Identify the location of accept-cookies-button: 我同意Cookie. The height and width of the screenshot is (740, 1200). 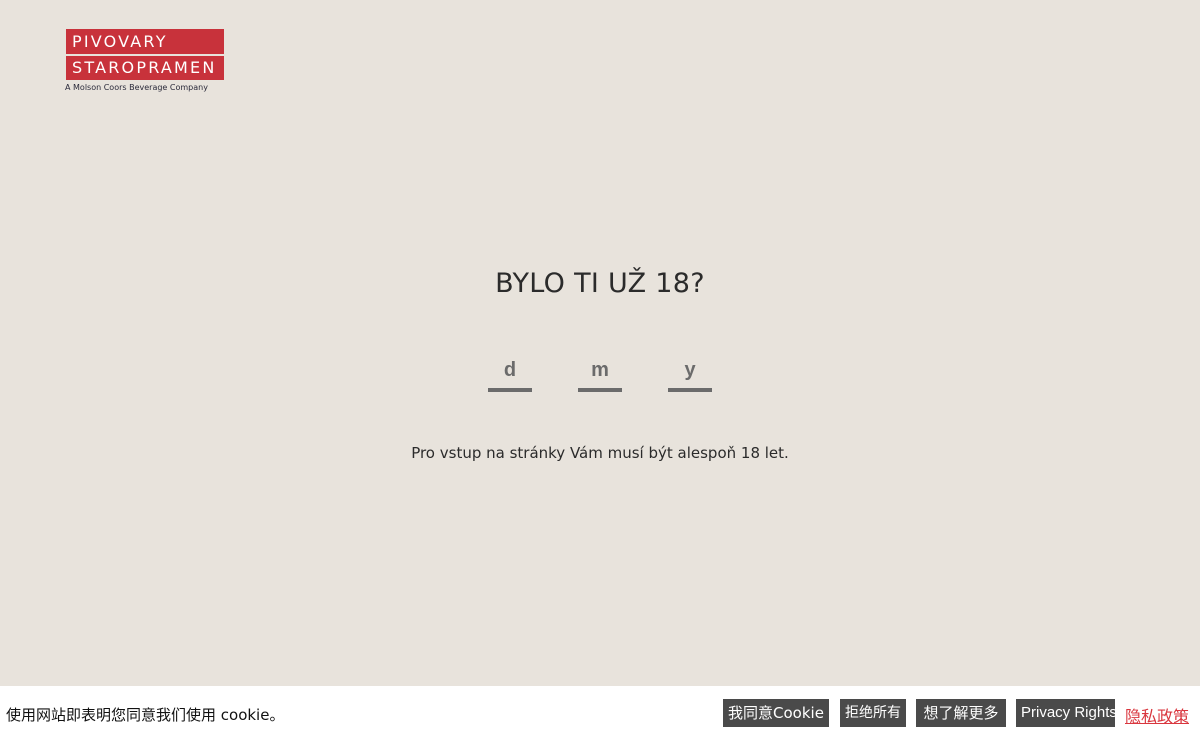
(776, 713).